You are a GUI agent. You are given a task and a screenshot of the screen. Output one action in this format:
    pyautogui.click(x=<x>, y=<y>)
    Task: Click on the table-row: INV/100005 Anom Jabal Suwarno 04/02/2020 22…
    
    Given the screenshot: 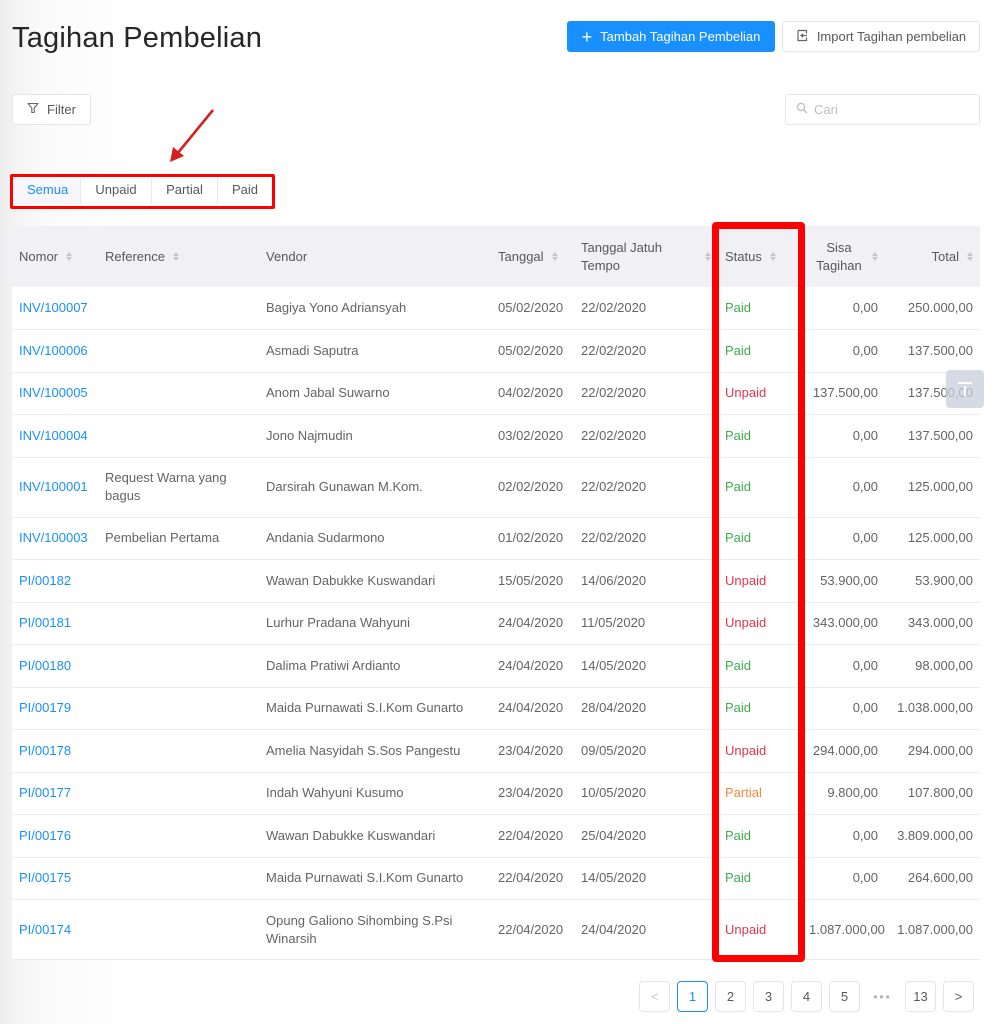 What is the action you would take?
    pyautogui.click(x=496, y=393)
    